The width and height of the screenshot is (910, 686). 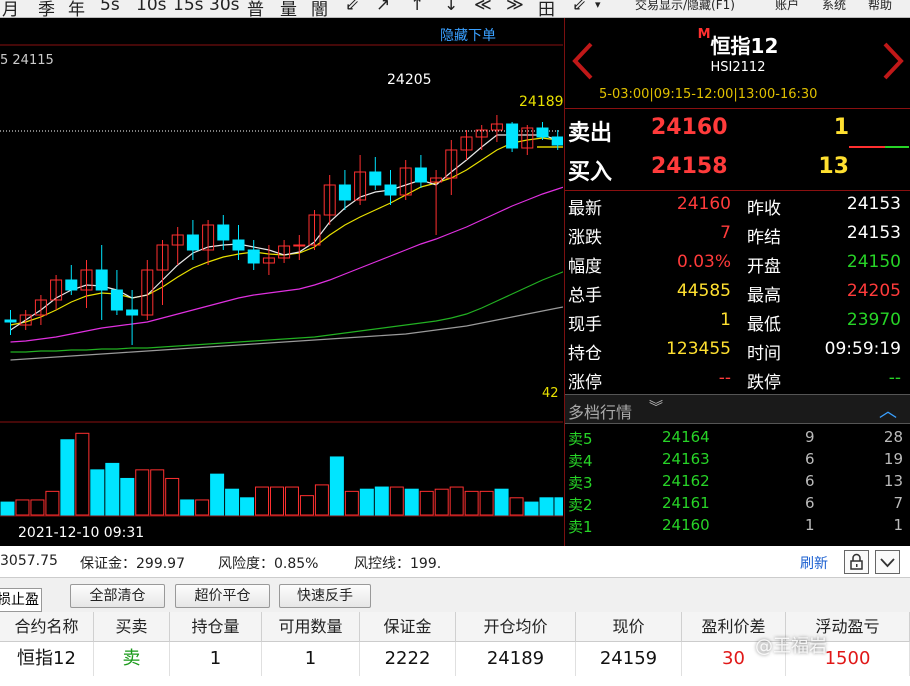 I want to click on stat-row: 最新 24160 昨收 24153, so click(x=737, y=206).